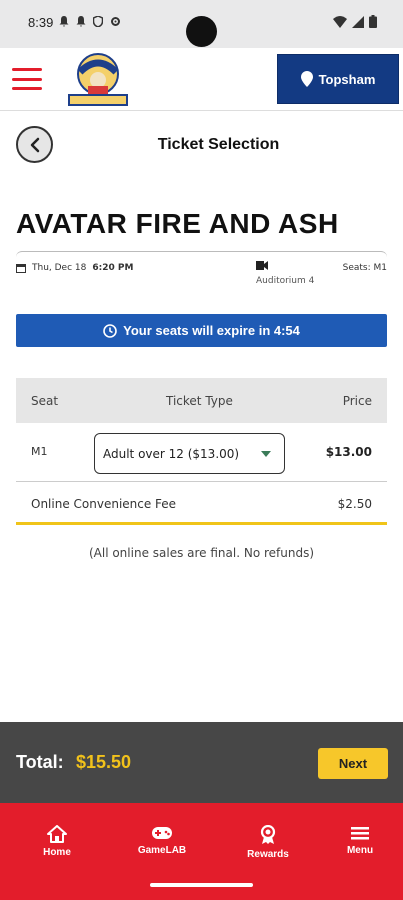  I want to click on location-selector-button: Topsham, so click(338, 79).